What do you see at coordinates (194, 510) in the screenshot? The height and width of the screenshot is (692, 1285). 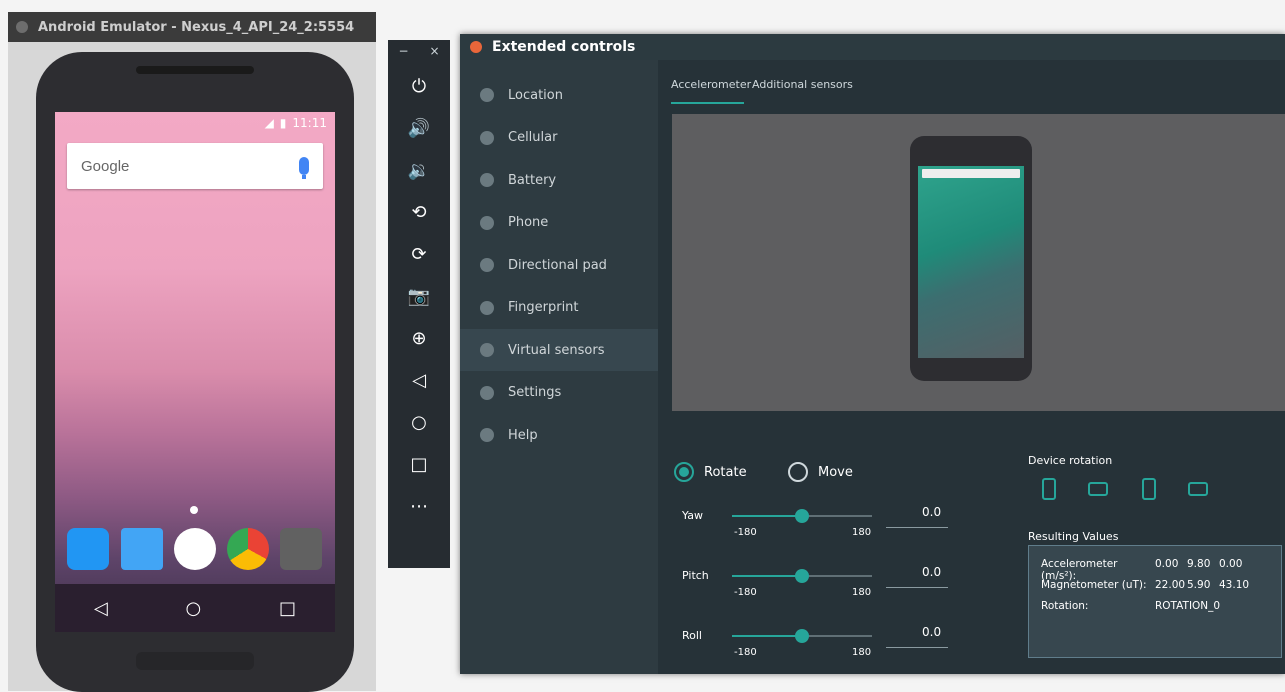 I see `page-indicator` at bounding box center [194, 510].